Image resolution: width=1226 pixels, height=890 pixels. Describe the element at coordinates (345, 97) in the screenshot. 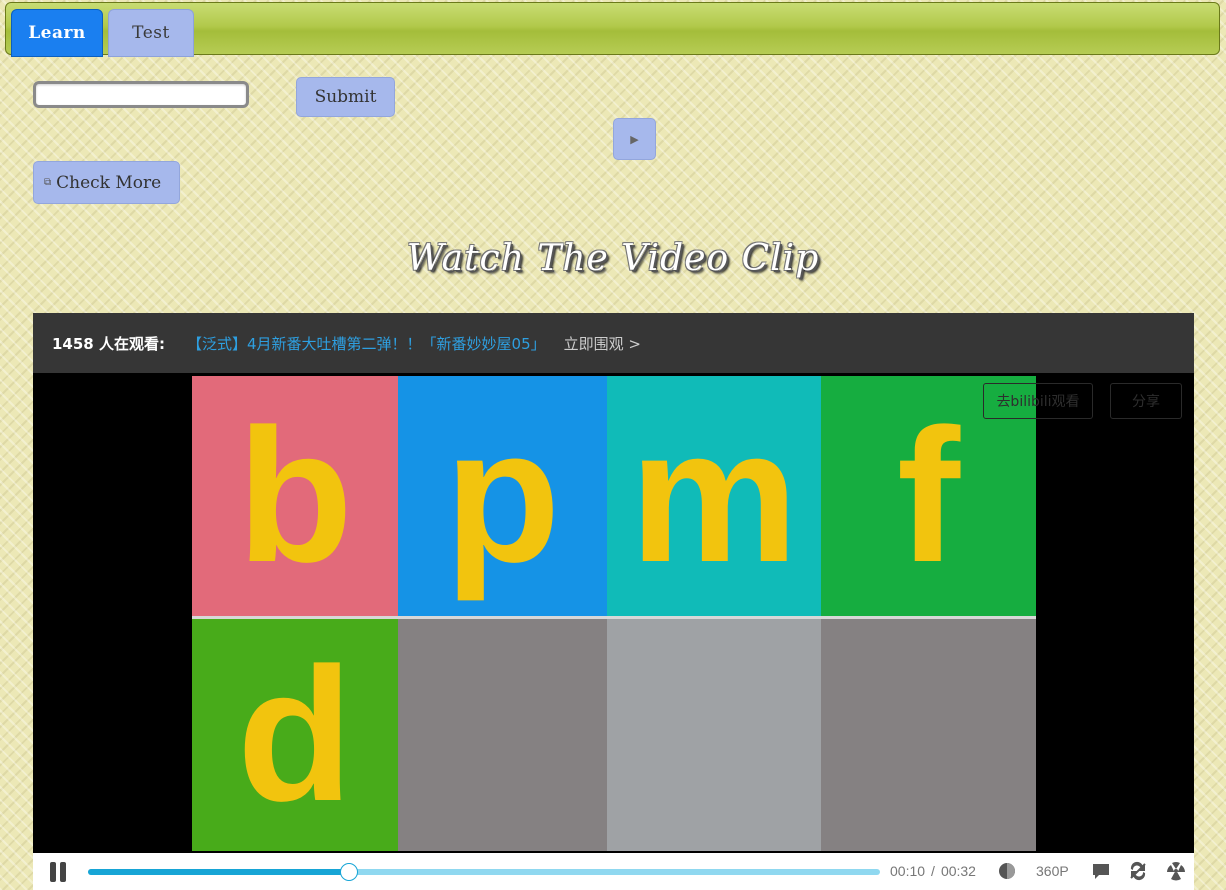

I see `submit-button: Submit` at that location.